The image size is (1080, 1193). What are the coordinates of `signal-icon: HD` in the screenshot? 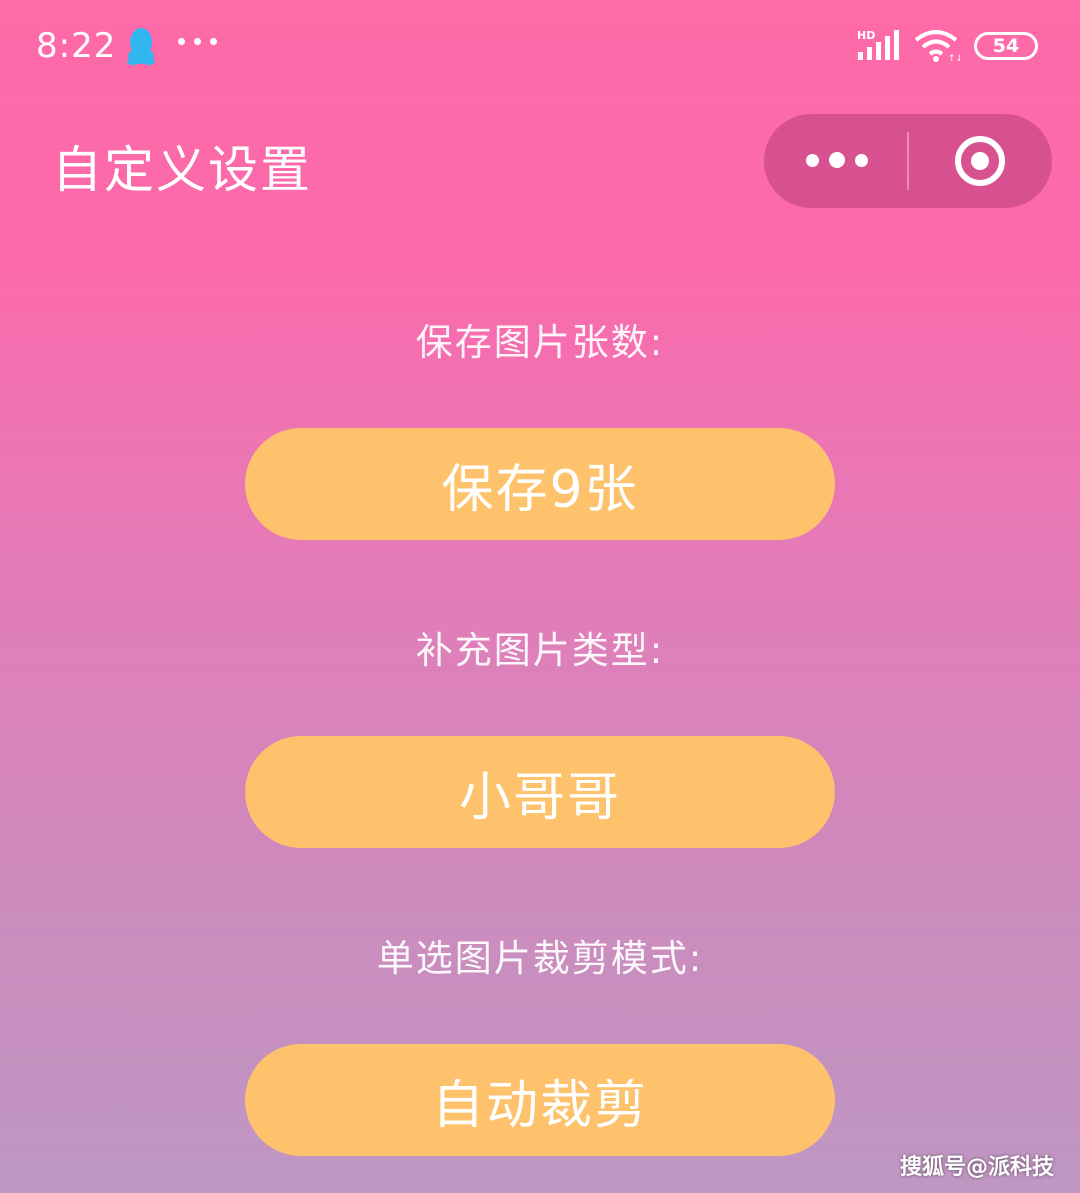 It's located at (879, 47).